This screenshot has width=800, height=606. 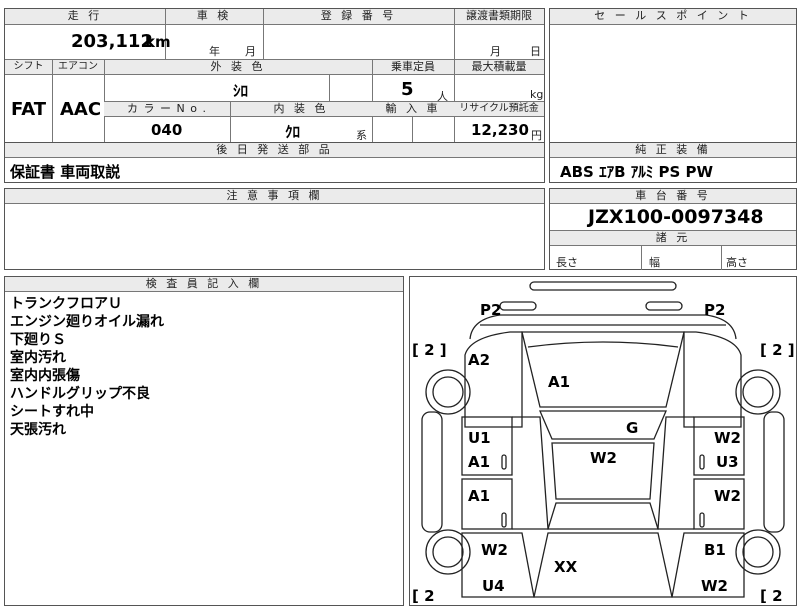 I want to click on registration-header: 登 録 番 号, so click(x=358, y=17).